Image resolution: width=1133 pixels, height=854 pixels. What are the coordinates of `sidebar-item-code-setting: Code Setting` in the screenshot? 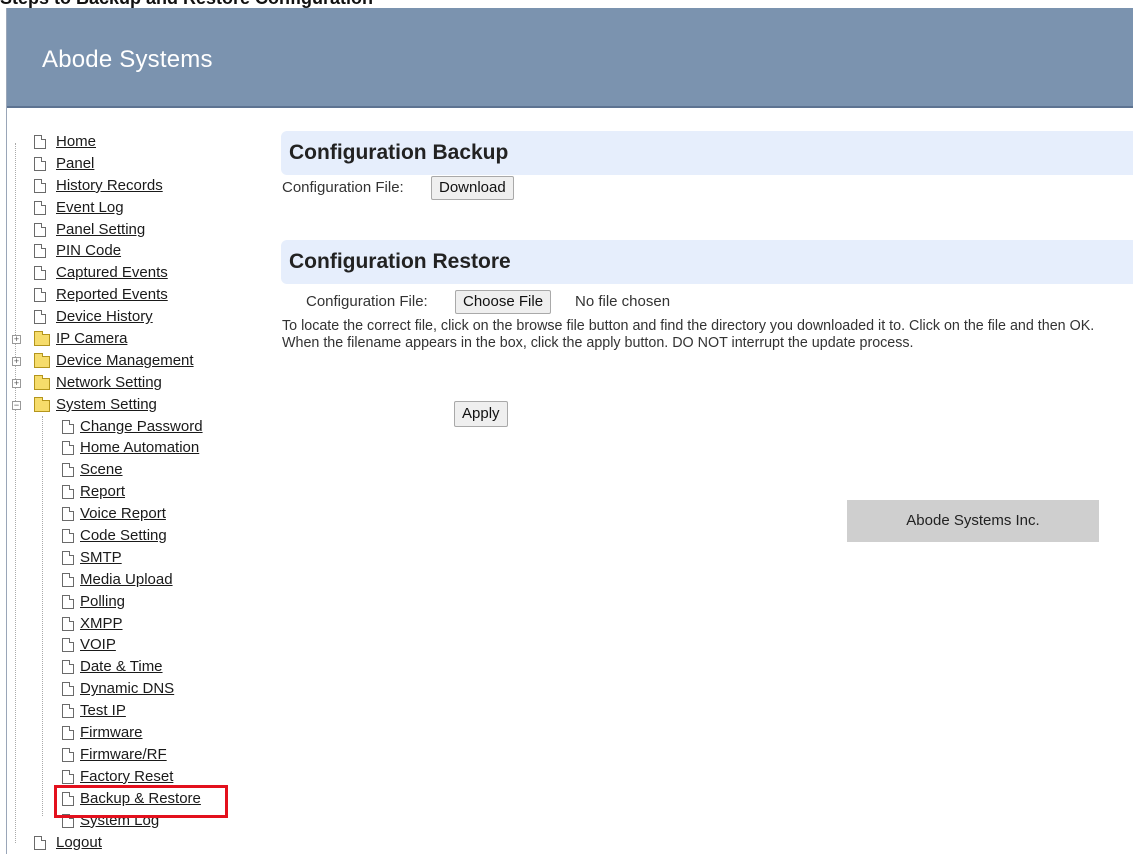 It's located at (135, 536).